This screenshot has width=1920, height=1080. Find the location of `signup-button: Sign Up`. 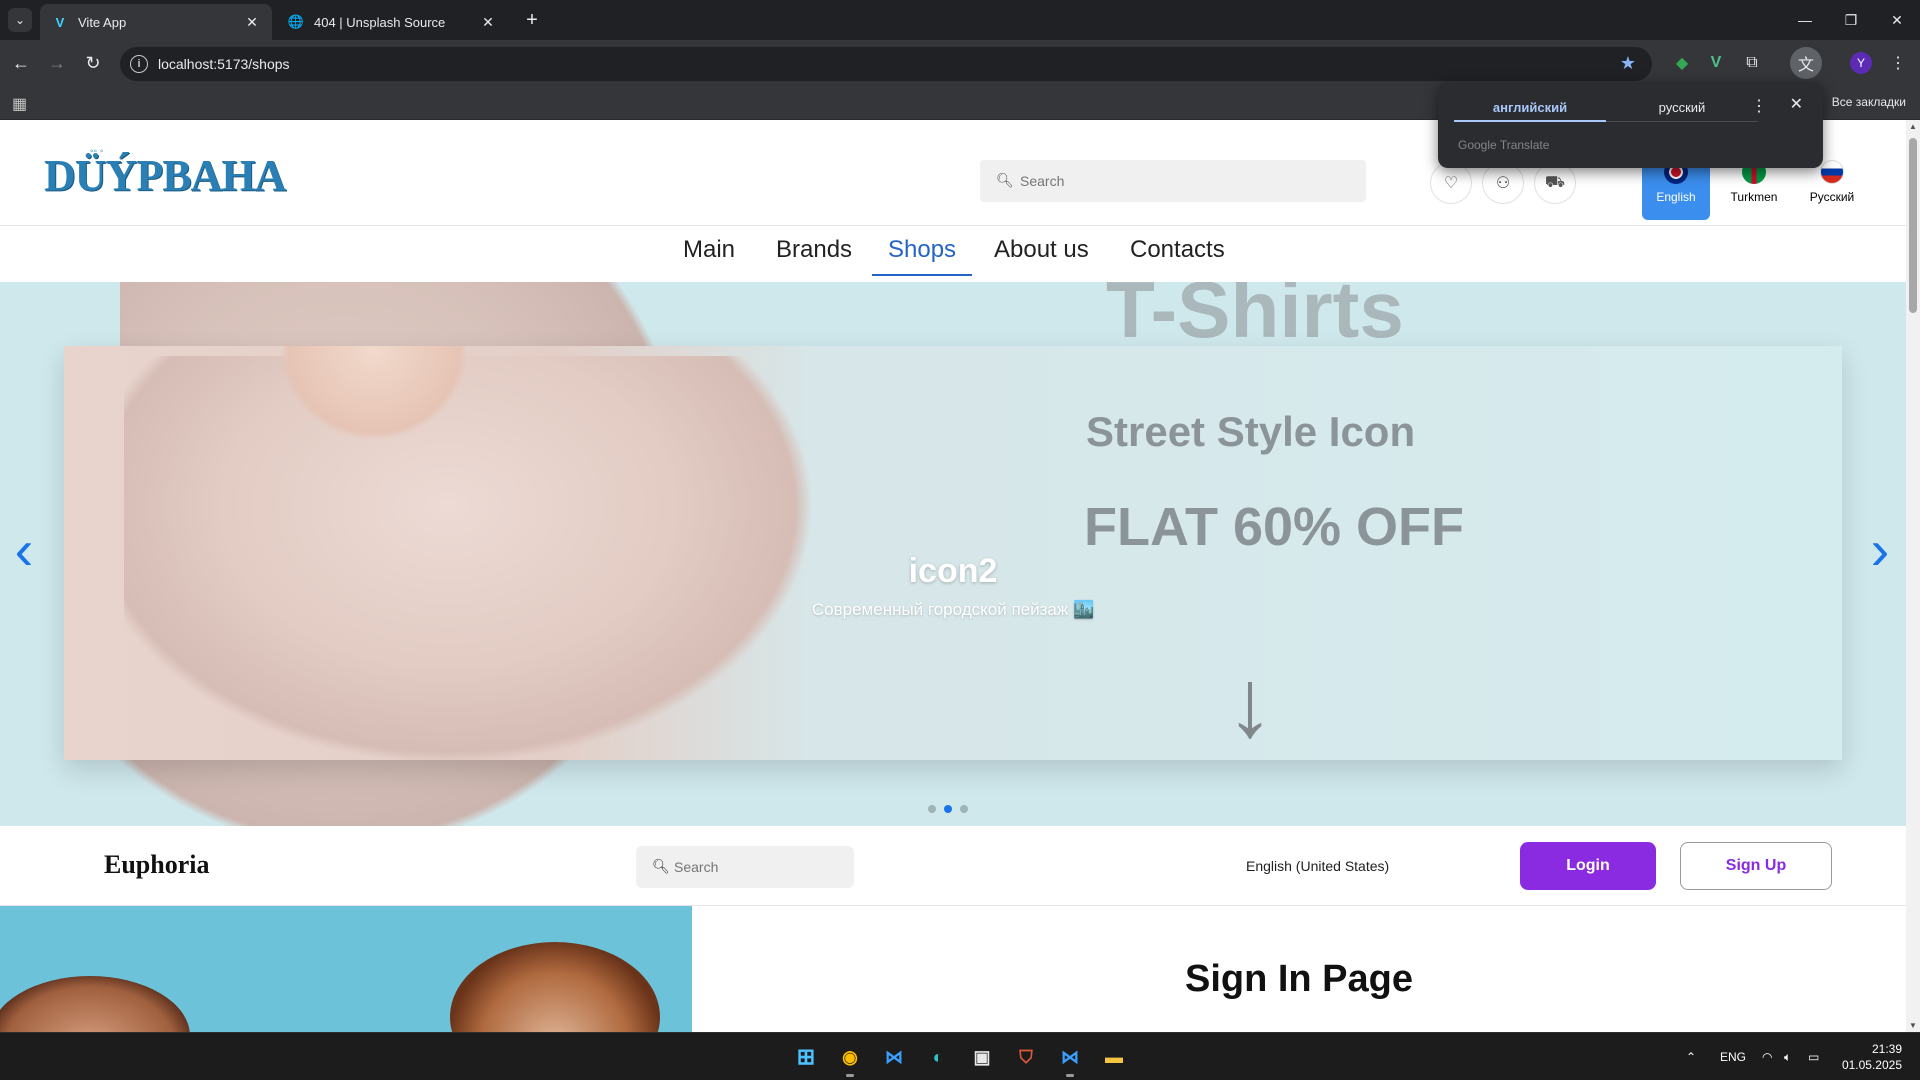

signup-button: Sign Up is located at coordinates (1756, 866).